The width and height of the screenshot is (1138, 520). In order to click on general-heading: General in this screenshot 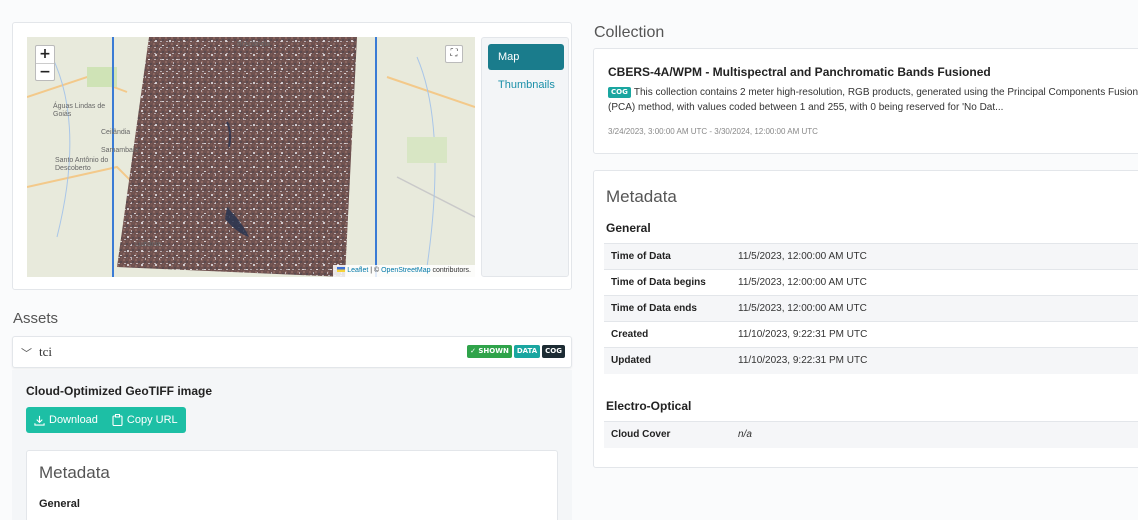, I will do `click(628, 228)`.